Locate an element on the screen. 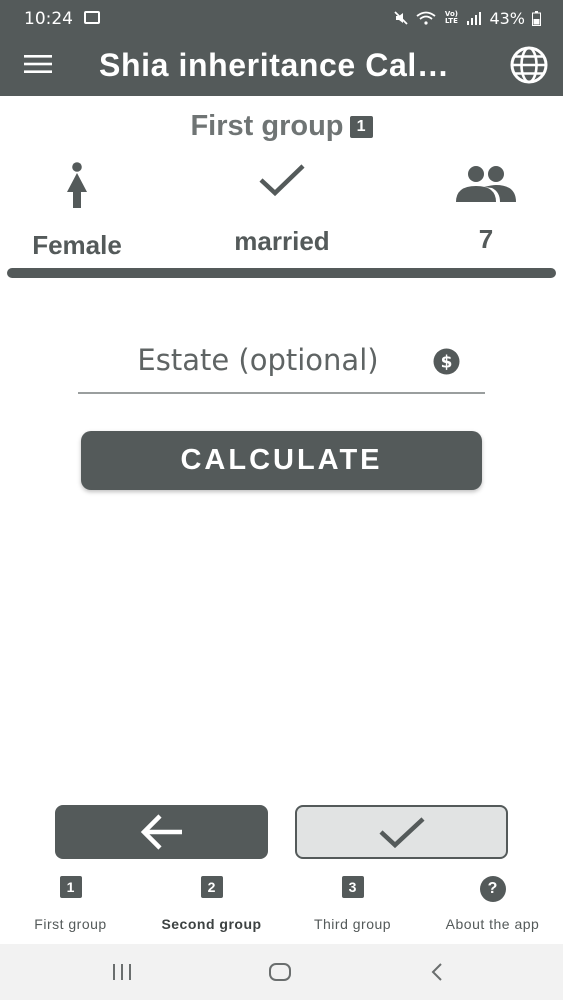 The width and height of the screenshot is (563, 1000). estate-field: $ is located at coordinates (281, 362).